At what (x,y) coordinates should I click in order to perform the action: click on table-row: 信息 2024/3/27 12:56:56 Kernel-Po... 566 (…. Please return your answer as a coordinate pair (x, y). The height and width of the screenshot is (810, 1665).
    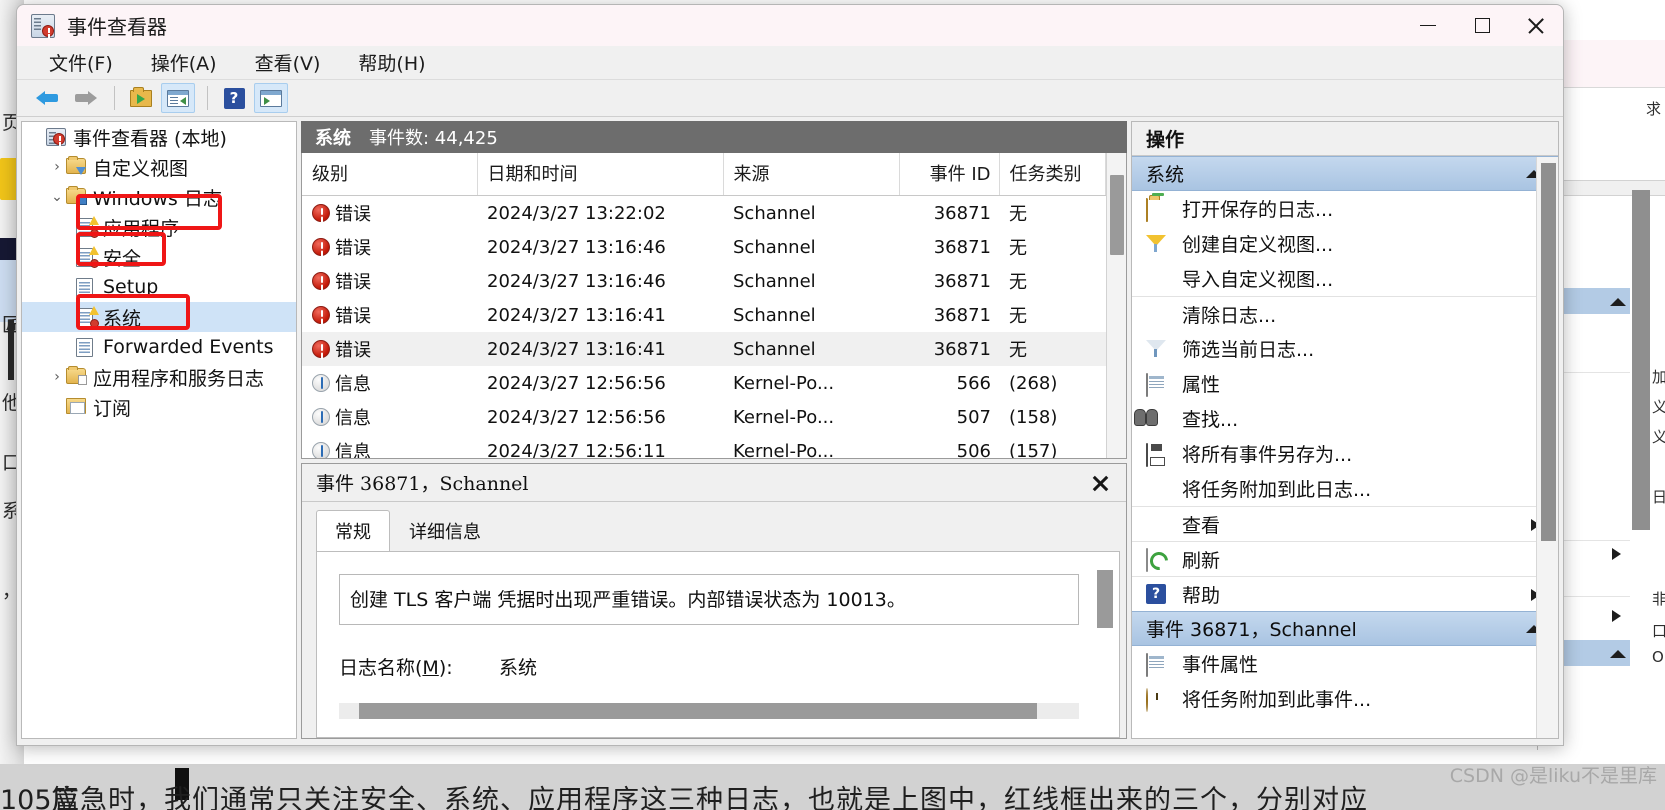
    Looking at the image, I should click on (704, 383).